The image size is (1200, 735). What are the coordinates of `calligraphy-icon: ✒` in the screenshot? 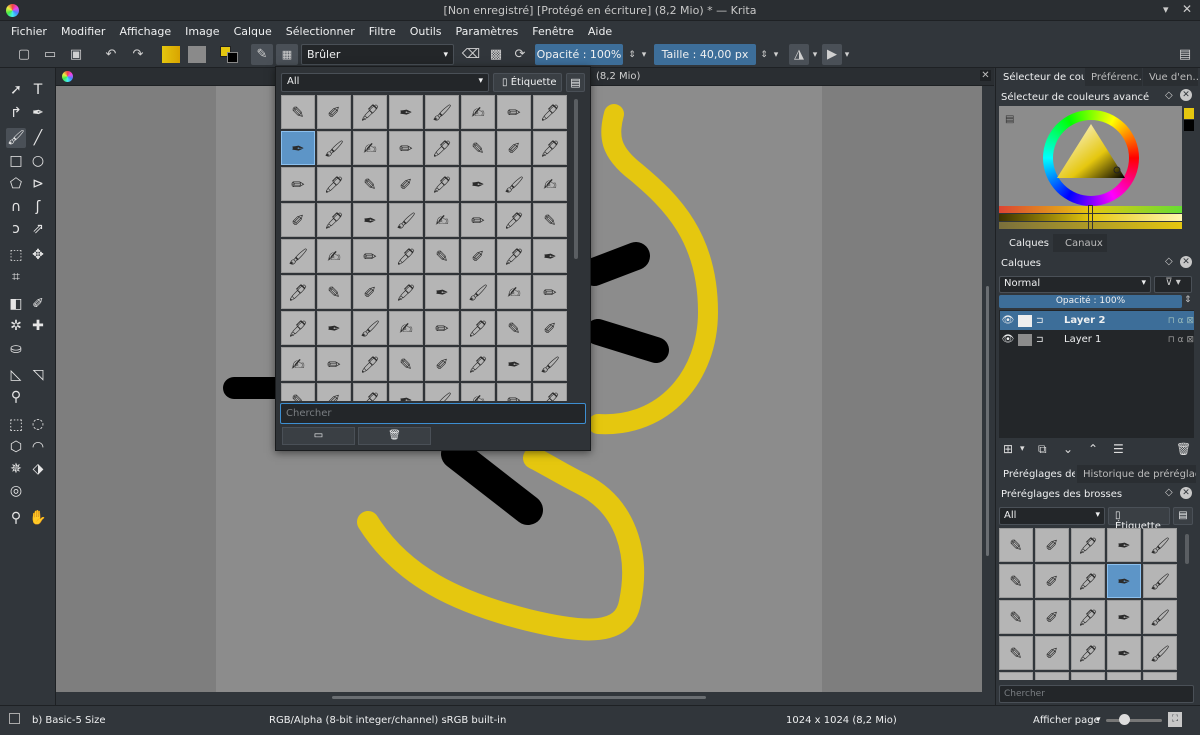 It's located at (38, 113).